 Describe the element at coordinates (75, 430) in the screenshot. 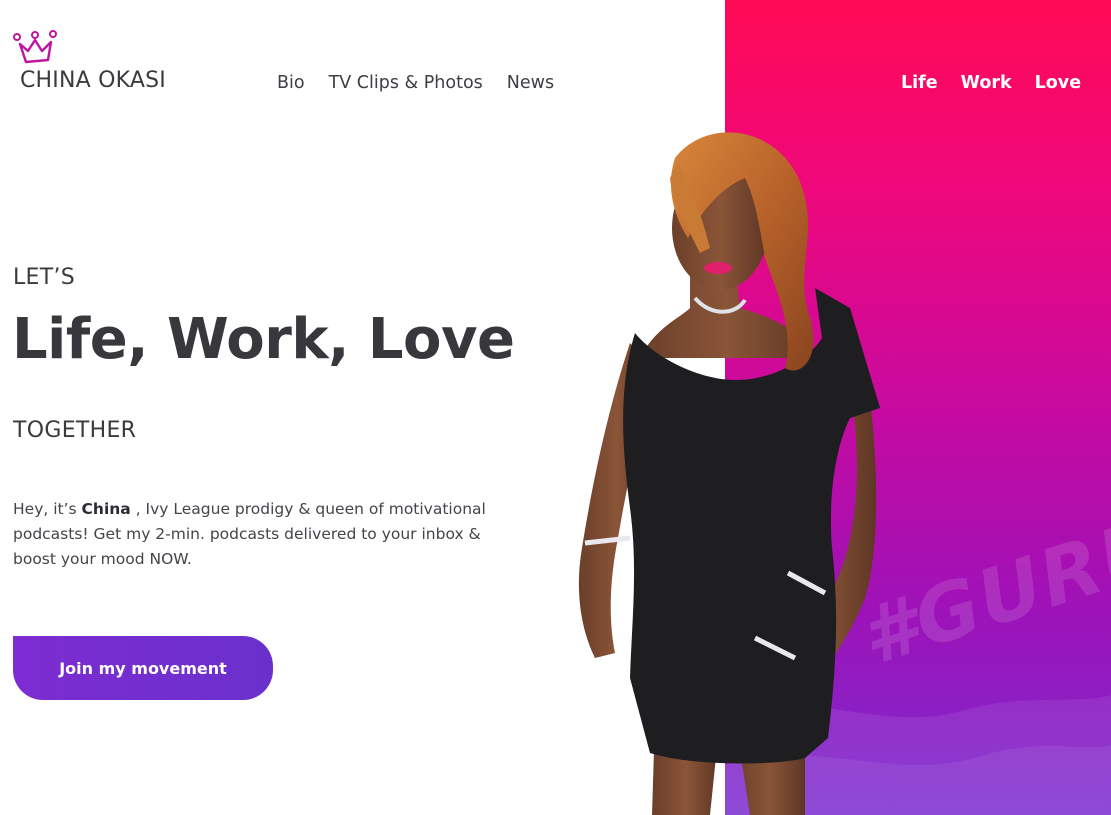

I see `hero-subline: TOGETHER` at that location.